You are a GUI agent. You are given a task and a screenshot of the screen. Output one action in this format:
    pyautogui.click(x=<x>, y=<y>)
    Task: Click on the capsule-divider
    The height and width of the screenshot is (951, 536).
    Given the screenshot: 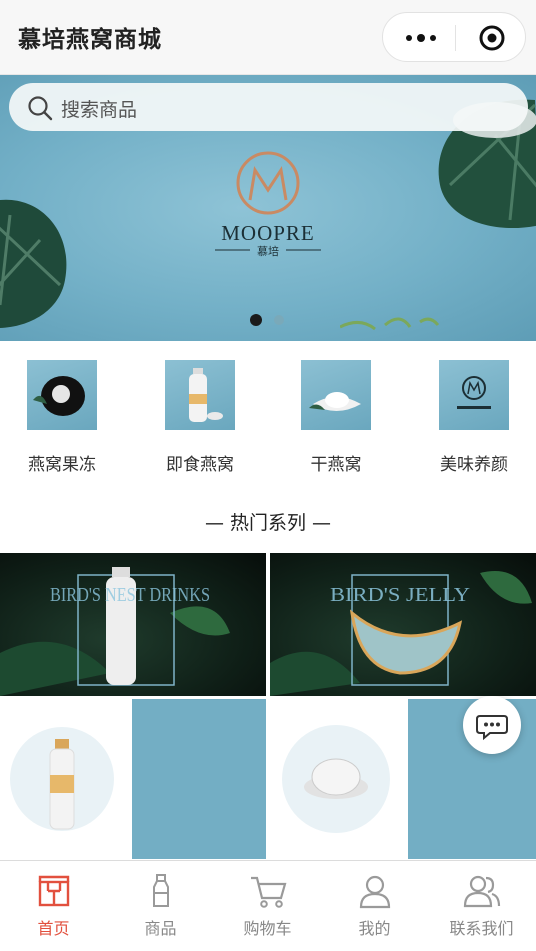 What is the action you would take?
    pyautogui.click(x=455, y=38)
    